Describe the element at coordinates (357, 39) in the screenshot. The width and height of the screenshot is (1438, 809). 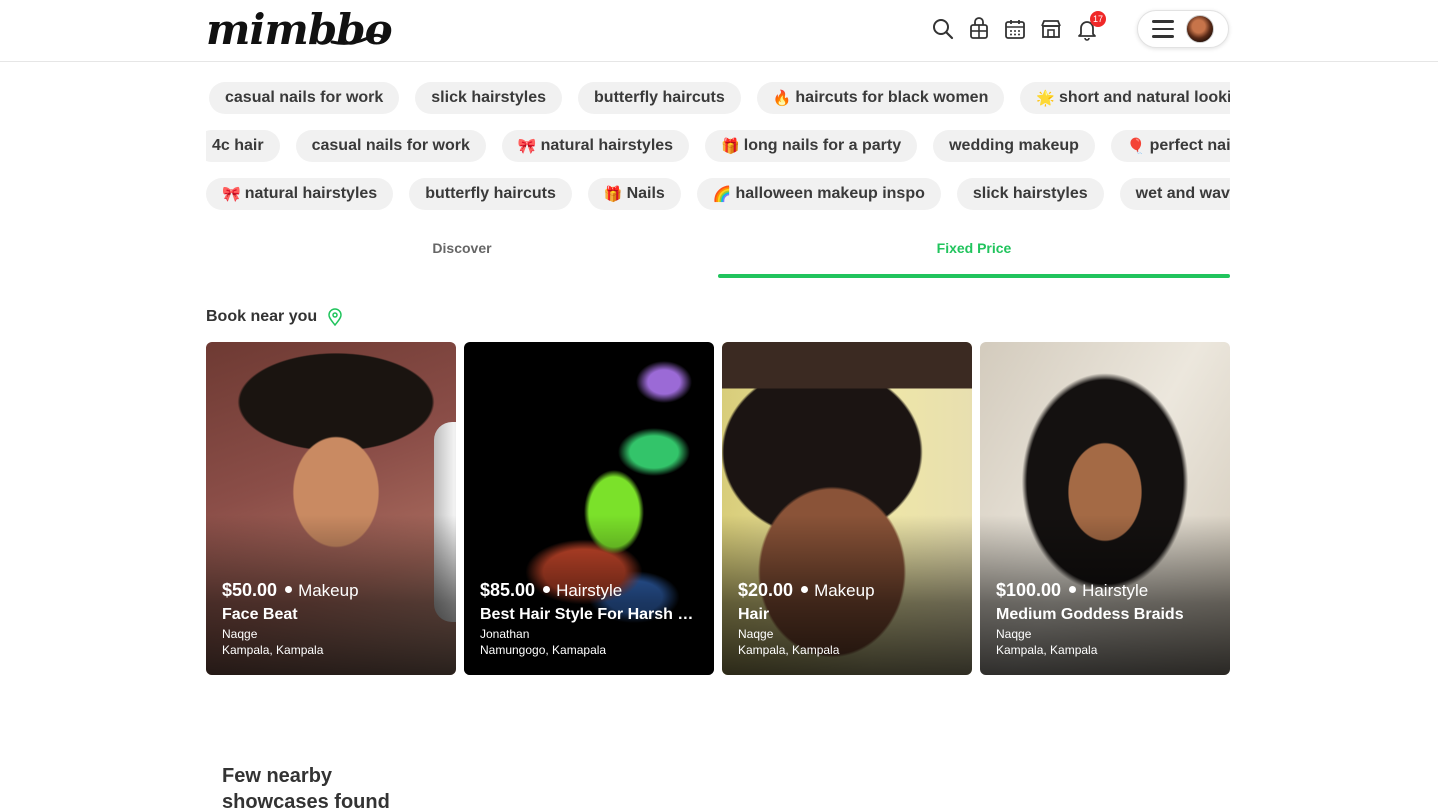
I see `logo-swoosh` at that location.